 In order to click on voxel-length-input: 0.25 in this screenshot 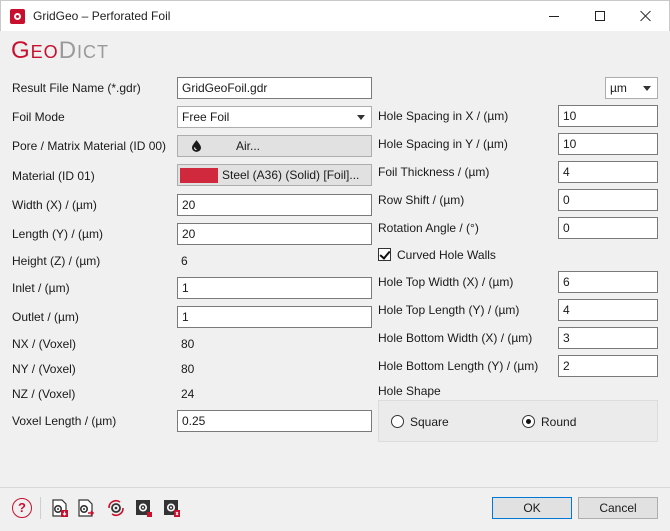, I will do `click(274, 421)`.